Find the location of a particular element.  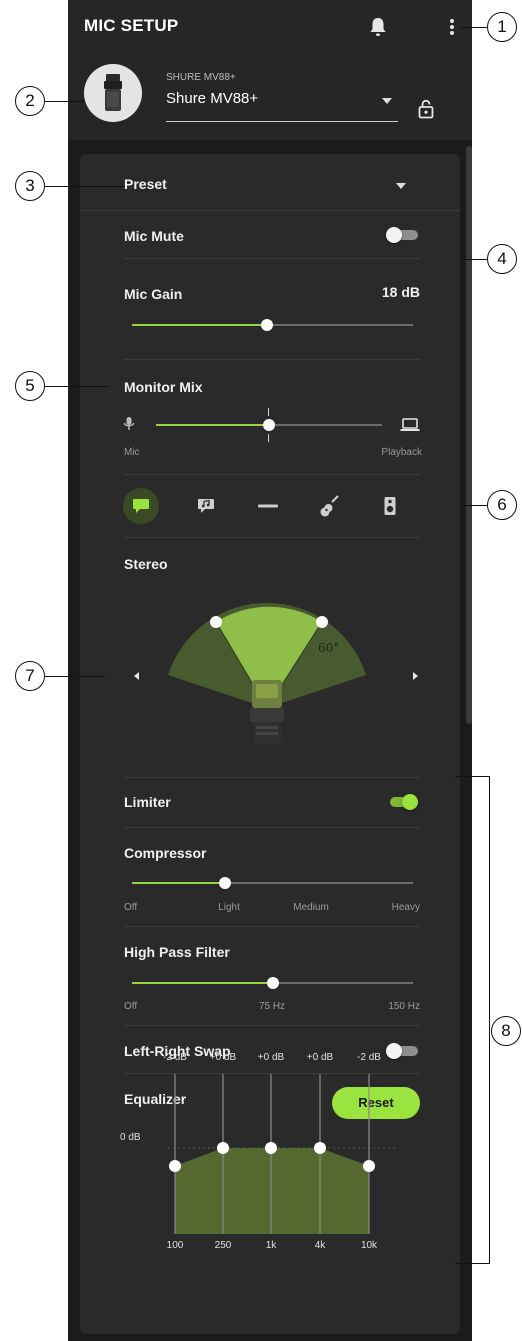

bell-icon is located at coordinates (378, 27).